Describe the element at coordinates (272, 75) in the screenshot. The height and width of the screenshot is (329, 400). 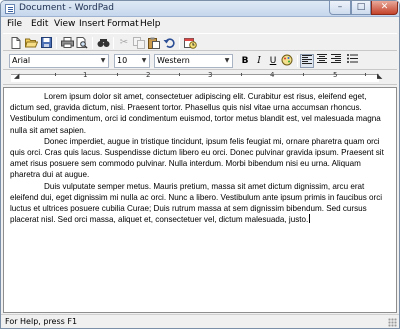
I see `ruler-label-4: 4` at that location.